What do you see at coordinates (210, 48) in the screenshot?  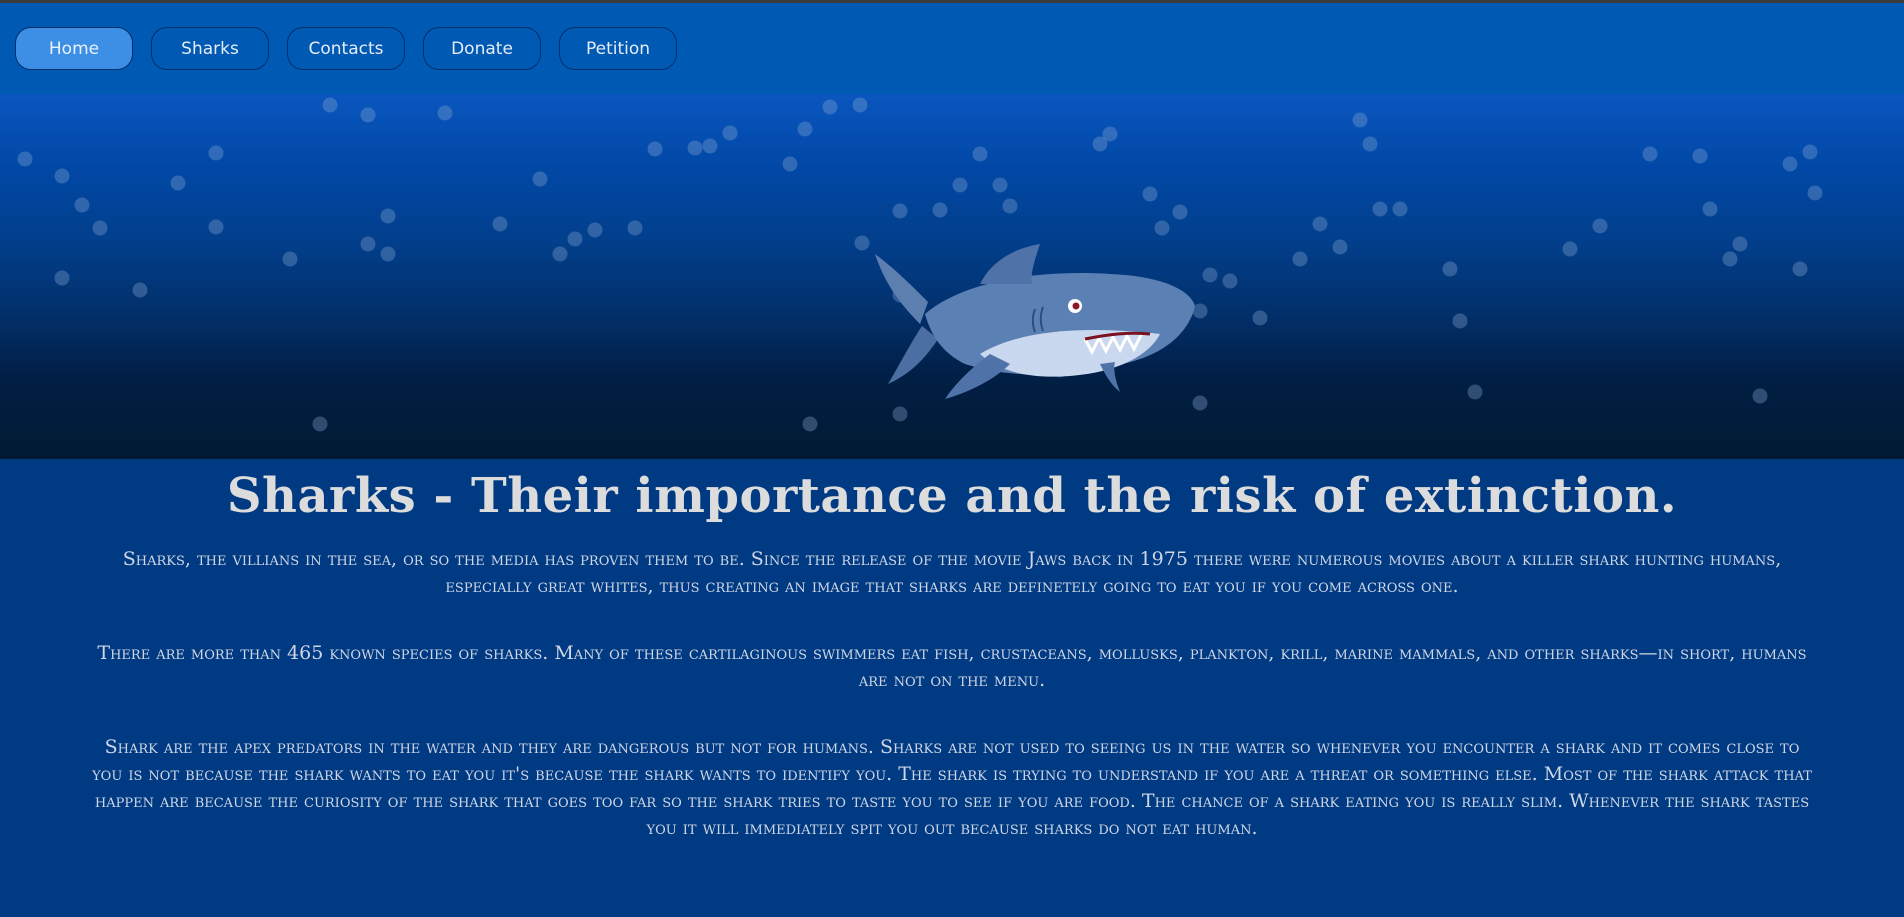 I see `nav-sharks-button: Sharks` at bounding box center [210, 48].